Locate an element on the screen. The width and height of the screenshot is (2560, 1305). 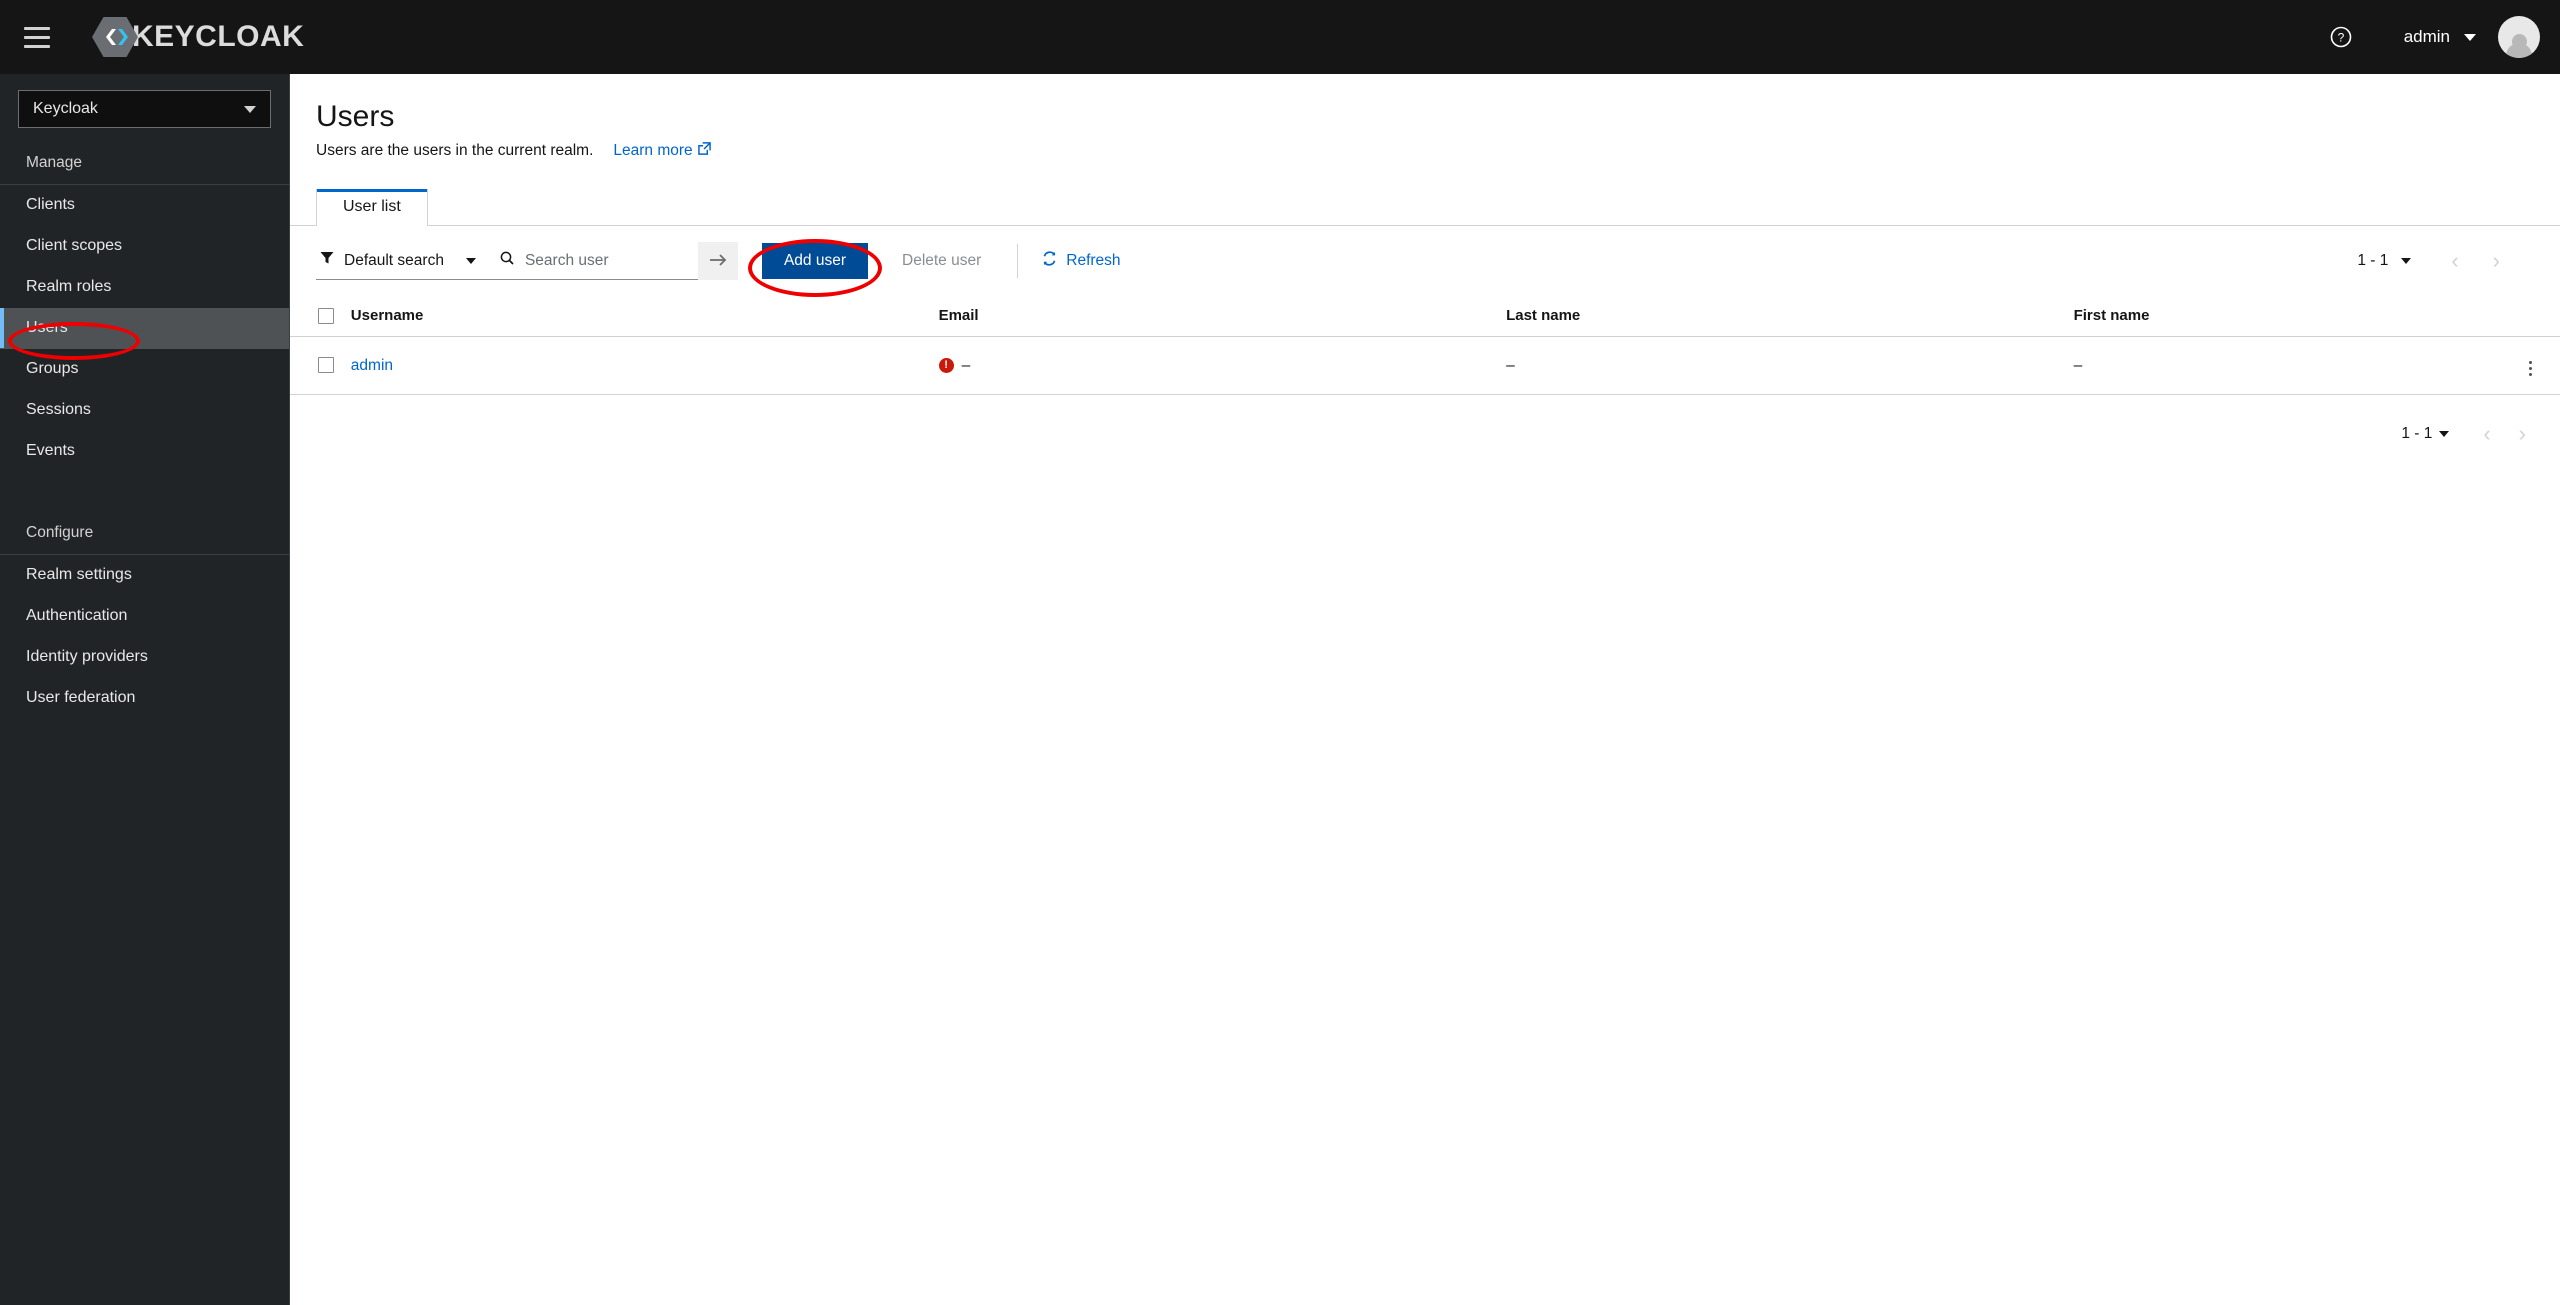
sidebar-item-label: Groups is located at coordinates (52, 368).